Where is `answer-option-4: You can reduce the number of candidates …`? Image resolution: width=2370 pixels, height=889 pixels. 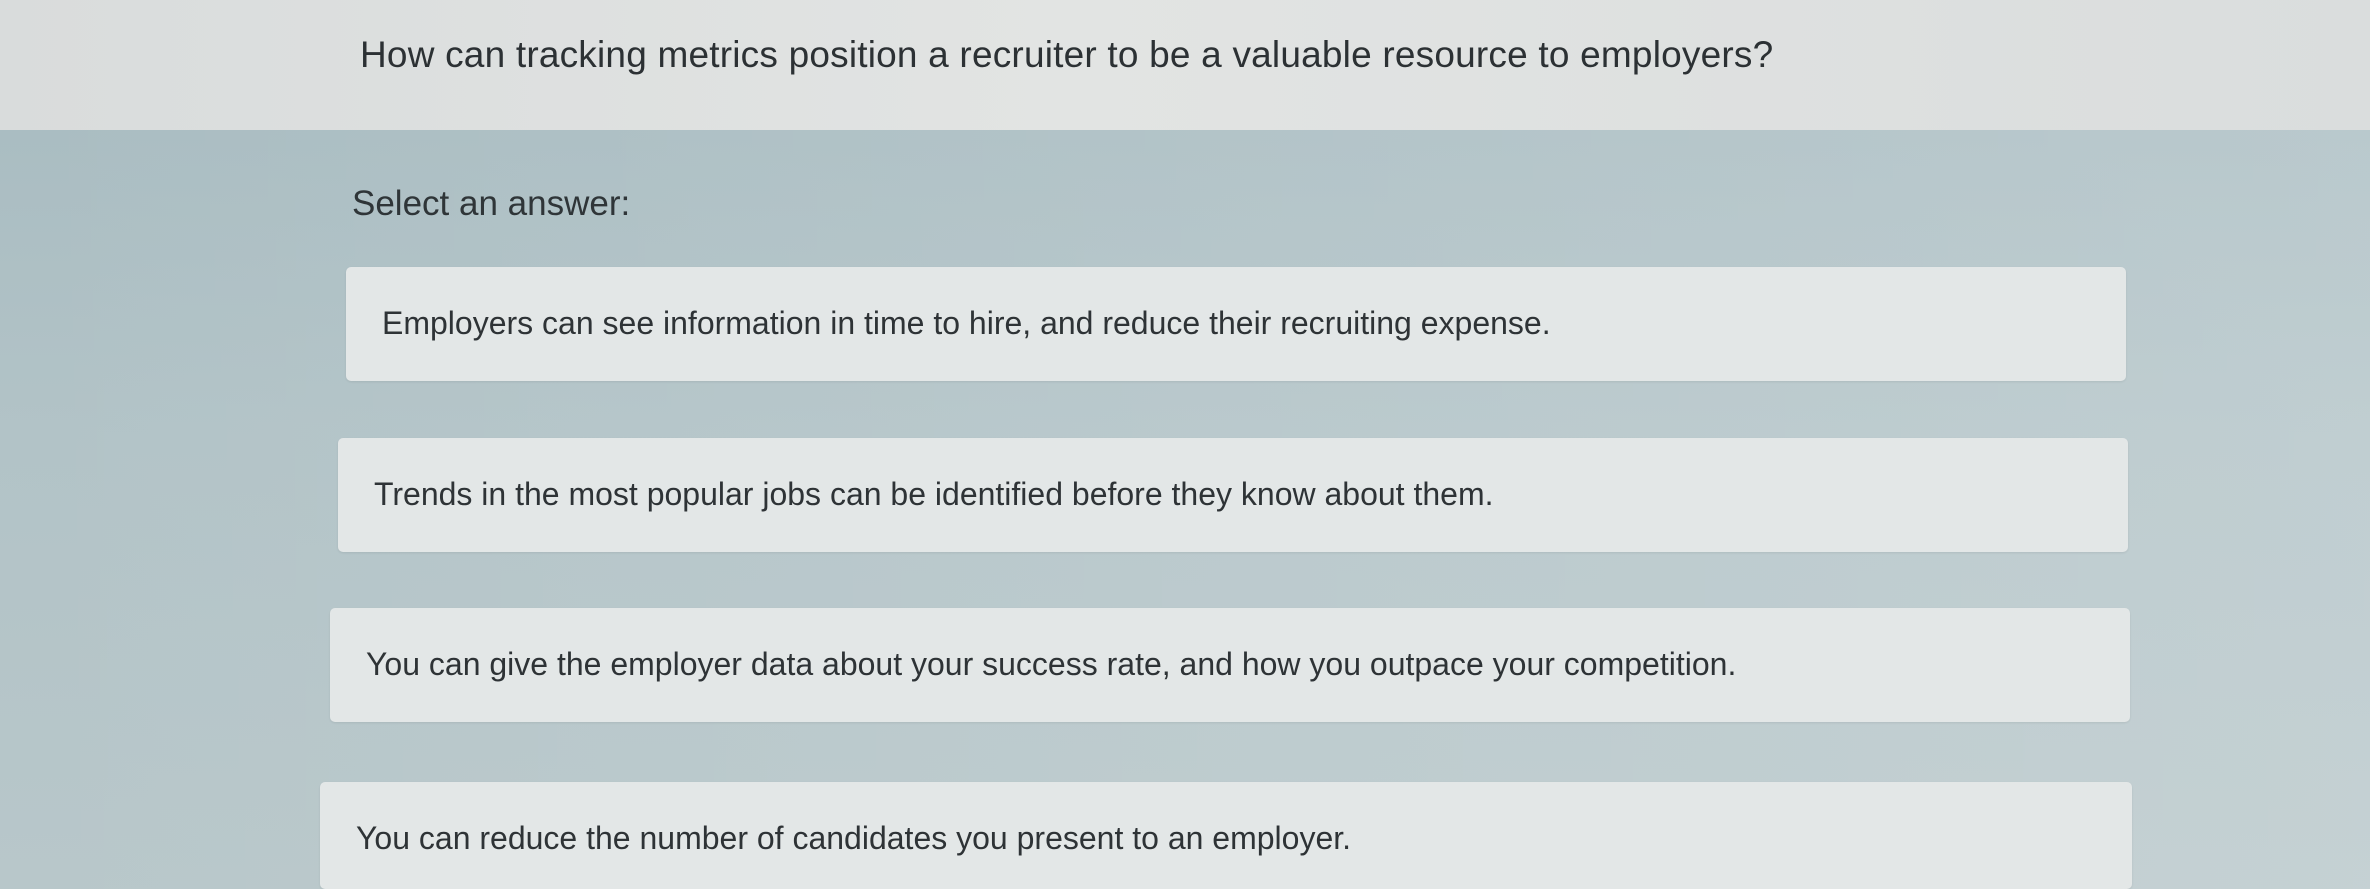
answer-option-4: You can reduce the number of candidates … is located at coordinates (1226, 835).